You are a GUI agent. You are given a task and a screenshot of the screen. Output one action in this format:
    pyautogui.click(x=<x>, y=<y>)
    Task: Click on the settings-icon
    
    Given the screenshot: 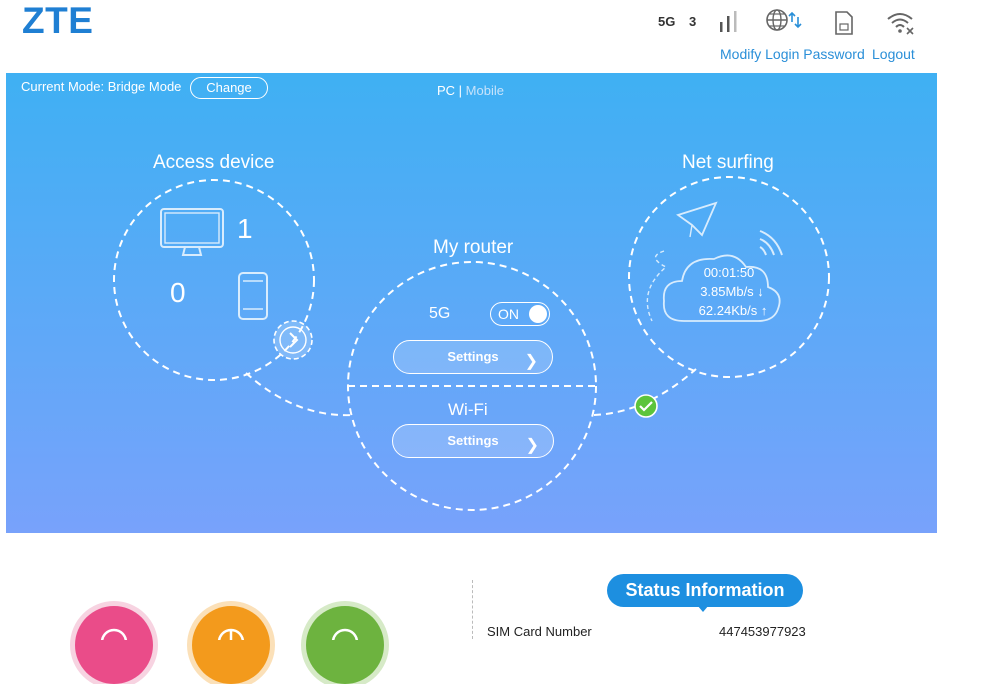 What is the action you would take?
    pyautogui.click(x=345, y=634)
    